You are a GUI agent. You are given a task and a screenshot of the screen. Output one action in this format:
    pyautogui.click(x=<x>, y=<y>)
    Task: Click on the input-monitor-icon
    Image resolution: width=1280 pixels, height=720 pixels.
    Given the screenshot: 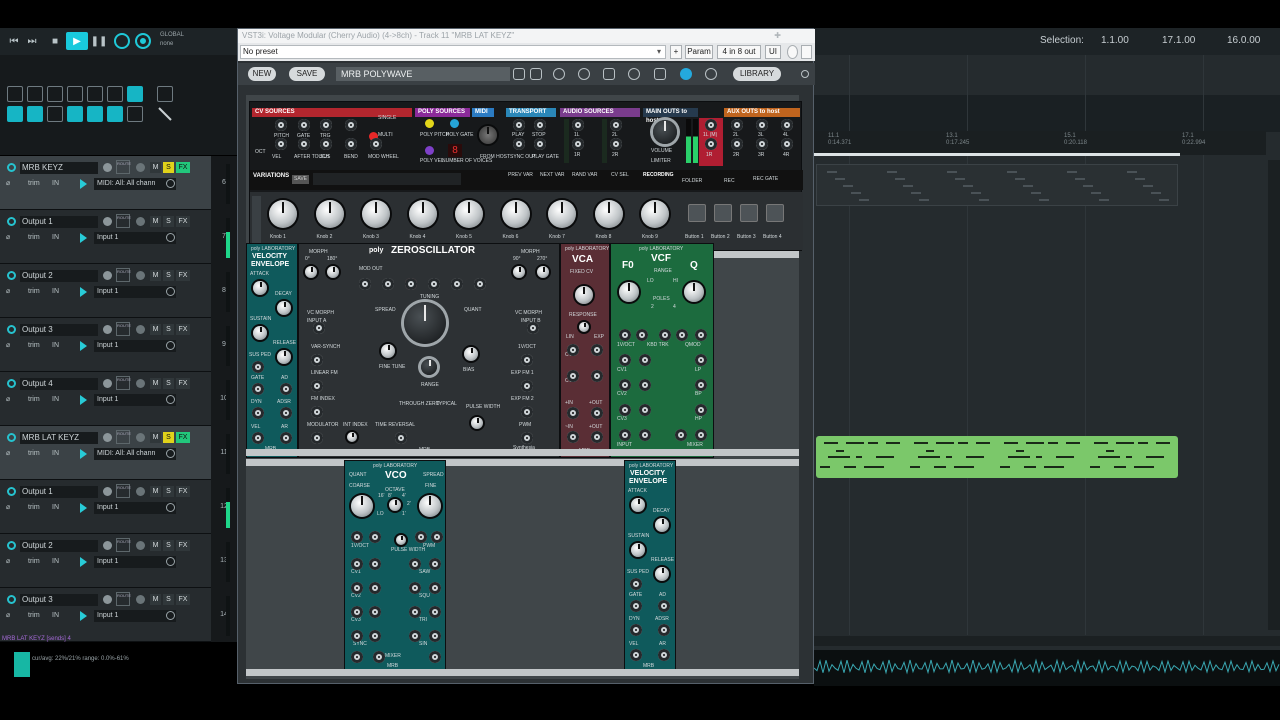 What is the action you would take?
    pyautogui.click(x=83, y=454)
    